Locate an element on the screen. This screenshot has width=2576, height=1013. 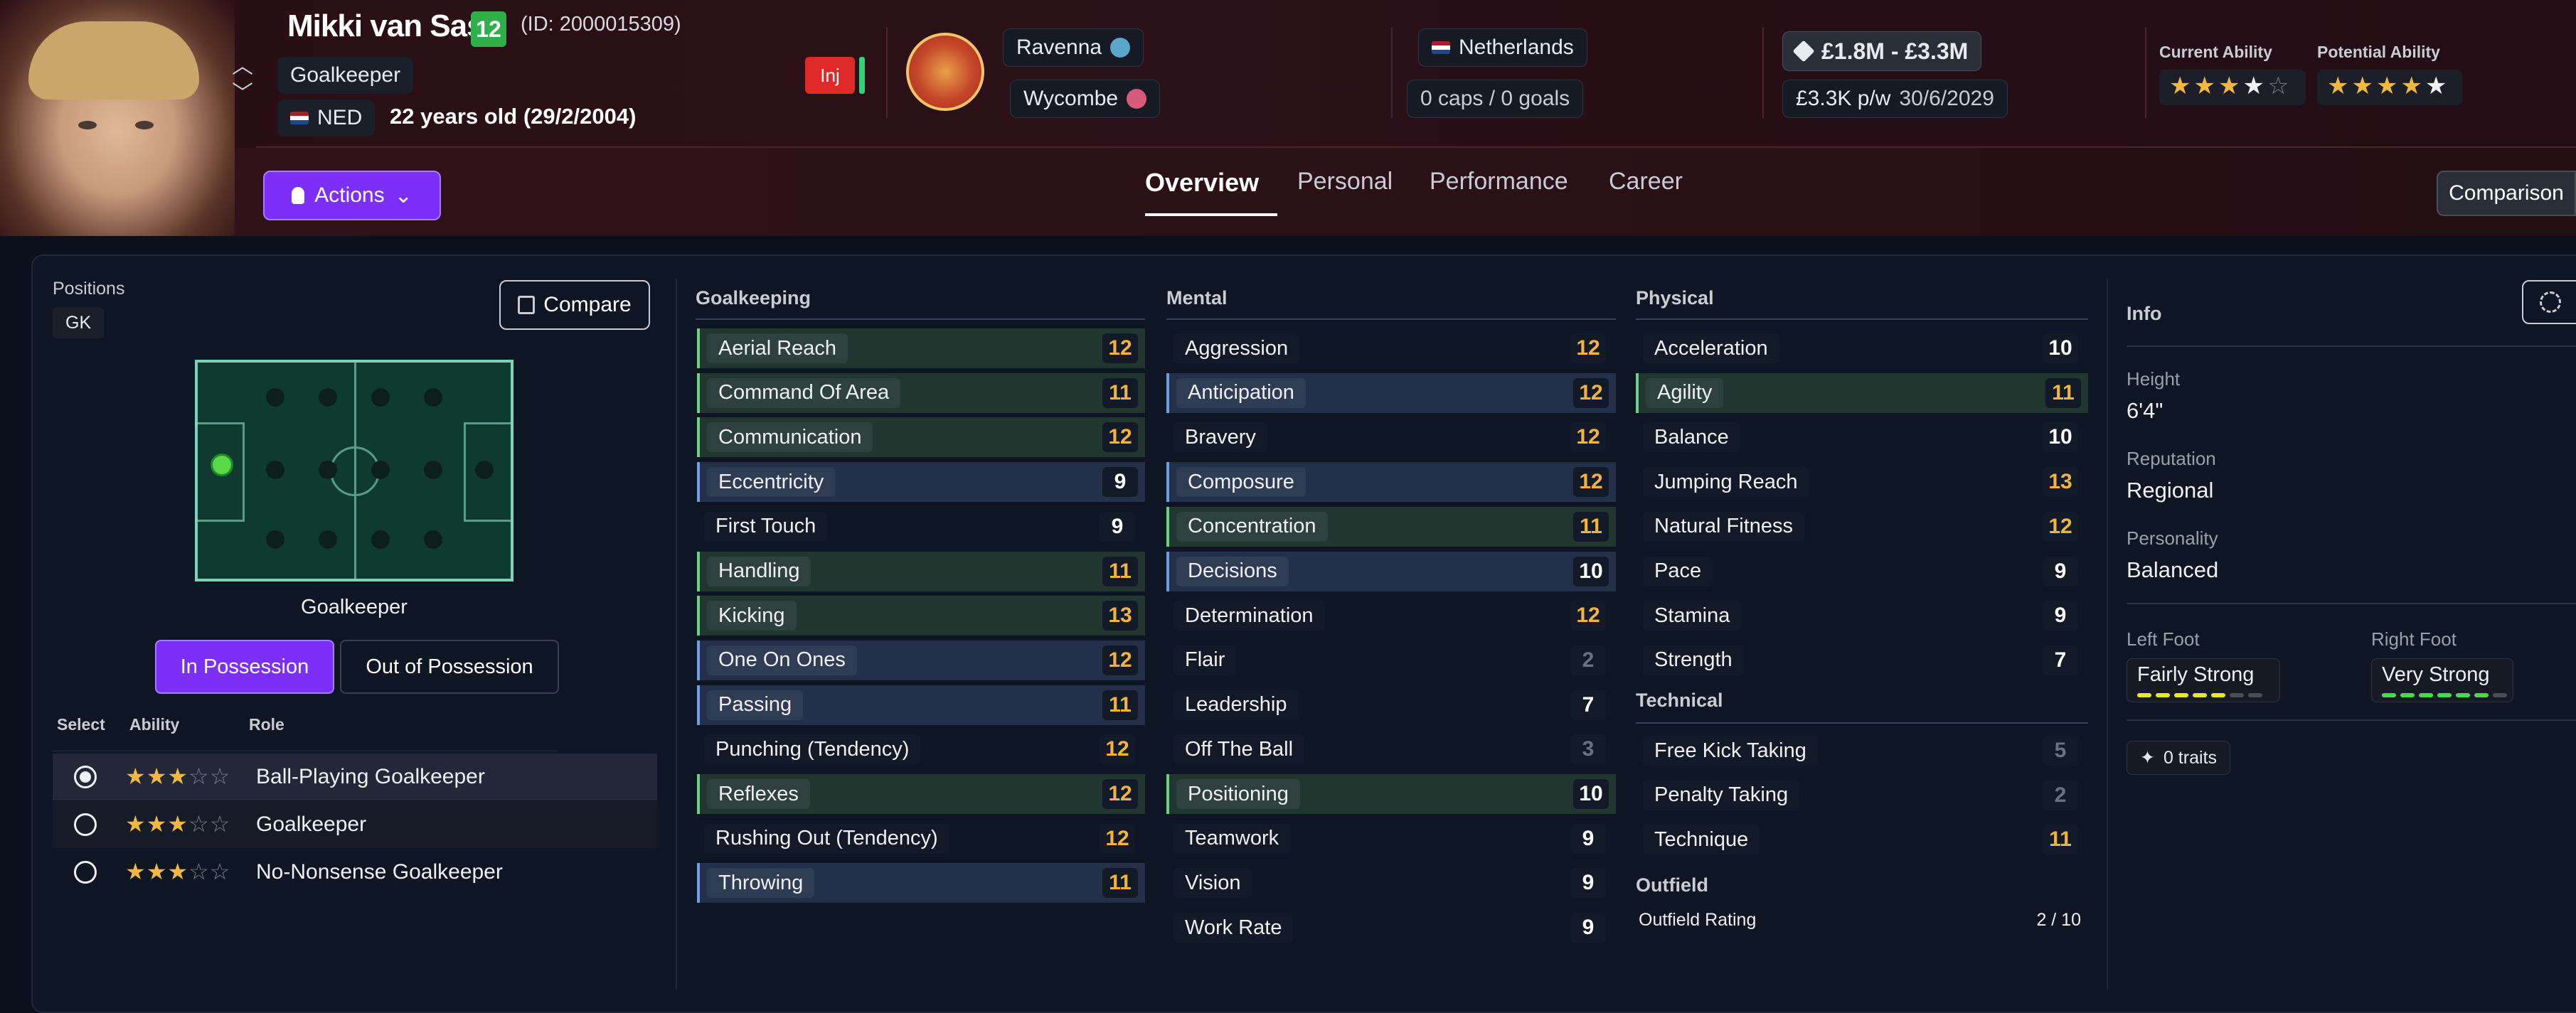
goalkeeping-attr-row: One On Ones 12 is located at coordinates (921, 660).